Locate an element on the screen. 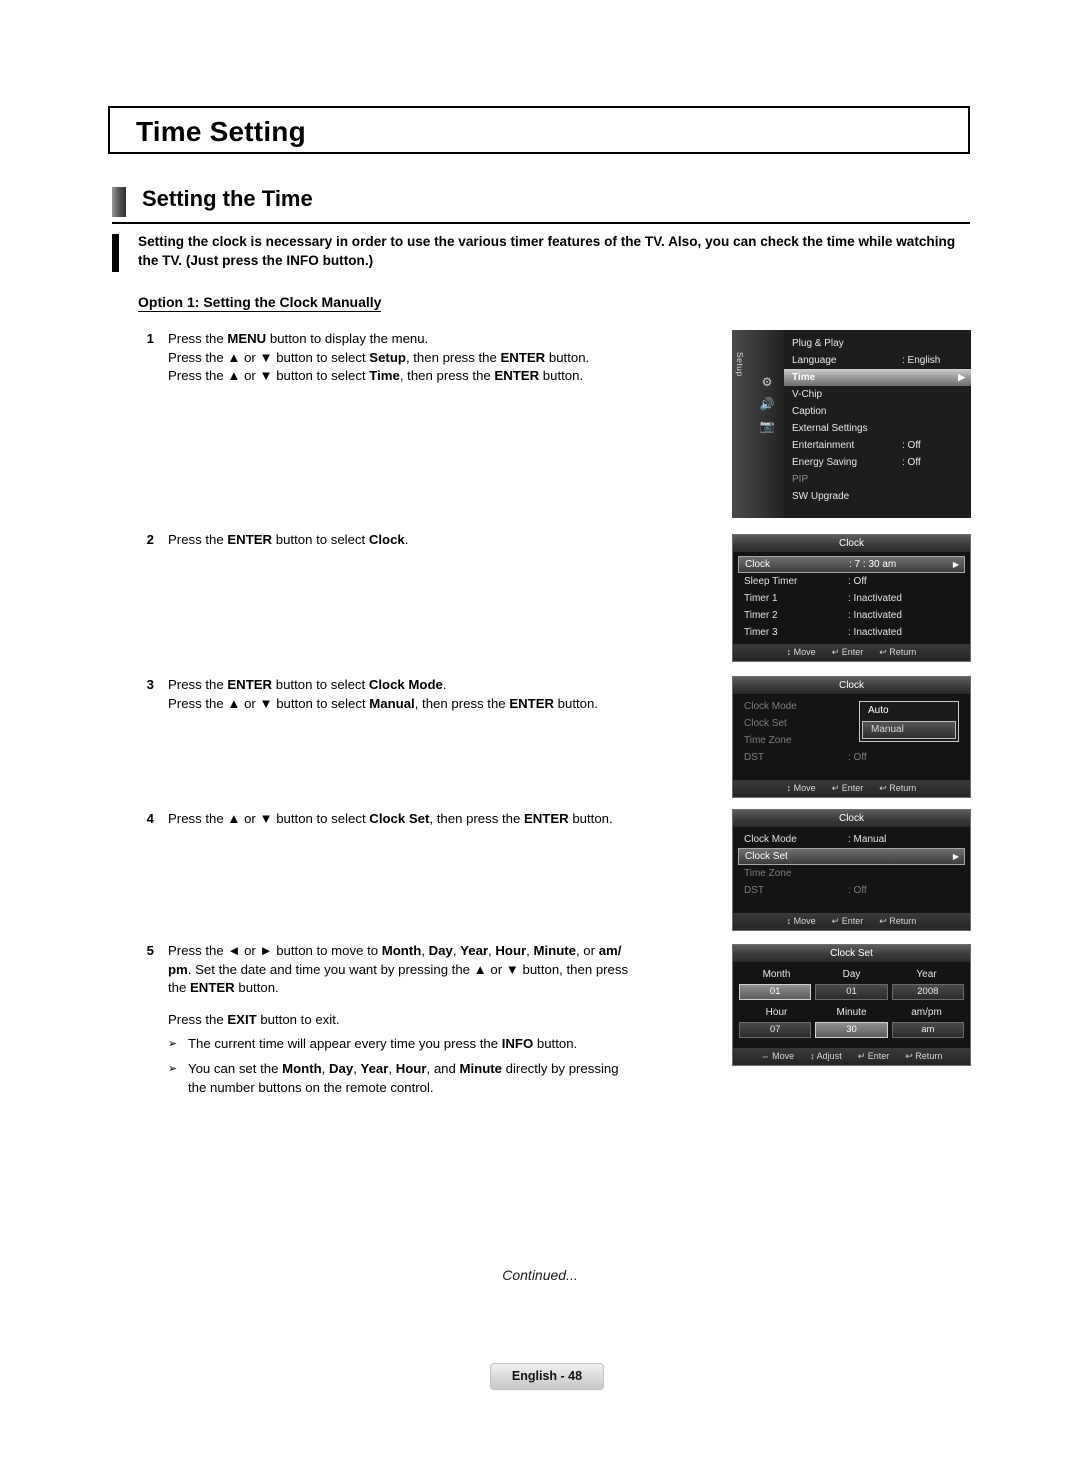 The height and width of the screenshot is (1474, 1080). label: Timer 2 is located at coordinates (761, 615).